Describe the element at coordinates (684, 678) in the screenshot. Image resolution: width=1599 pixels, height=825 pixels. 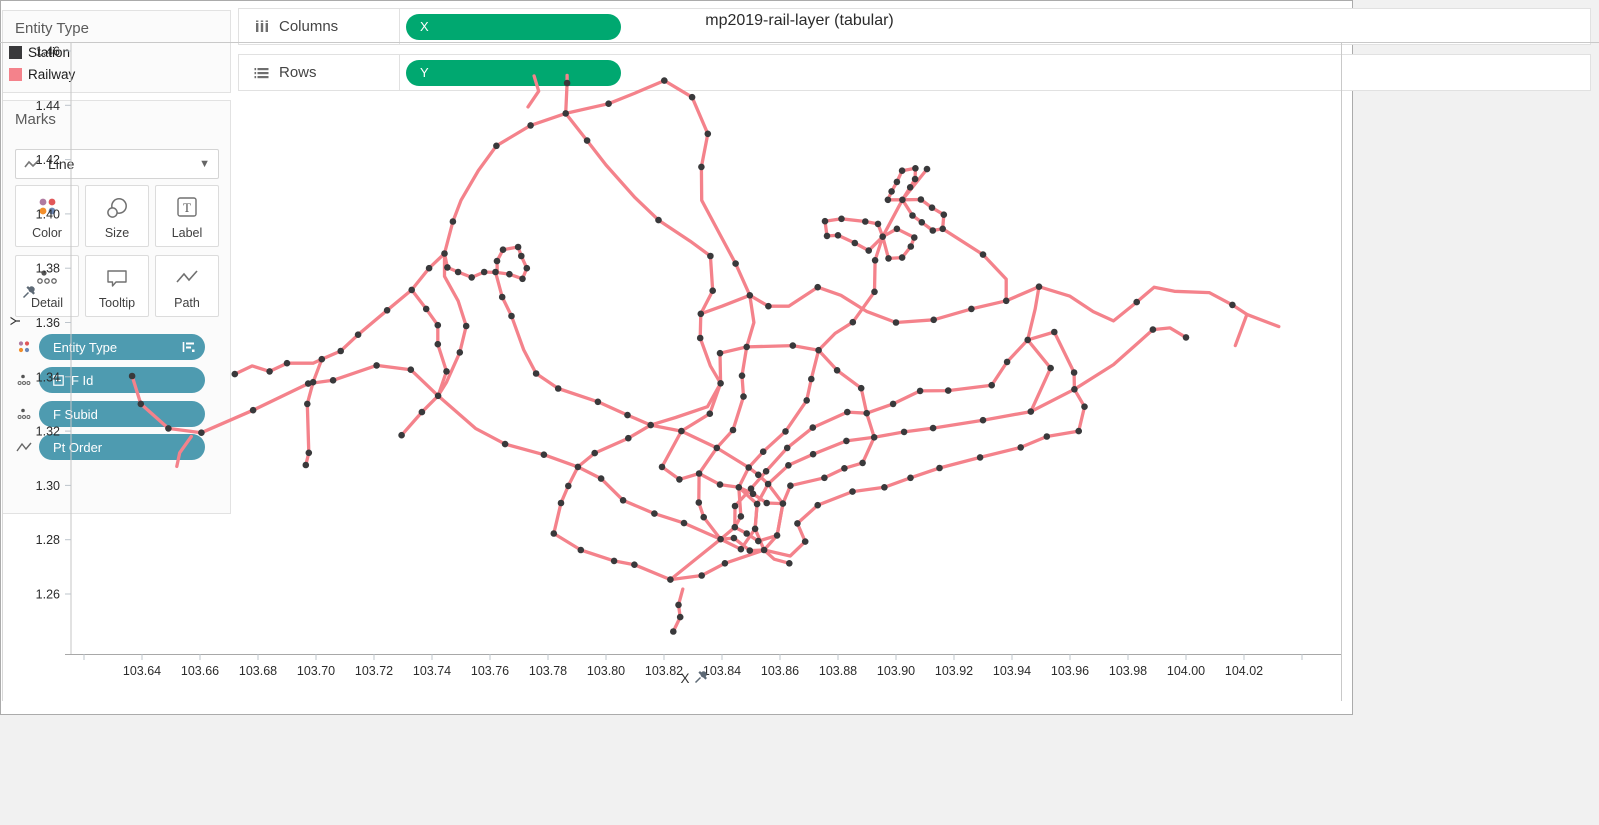
I see `x-axis-title: X` at that location.